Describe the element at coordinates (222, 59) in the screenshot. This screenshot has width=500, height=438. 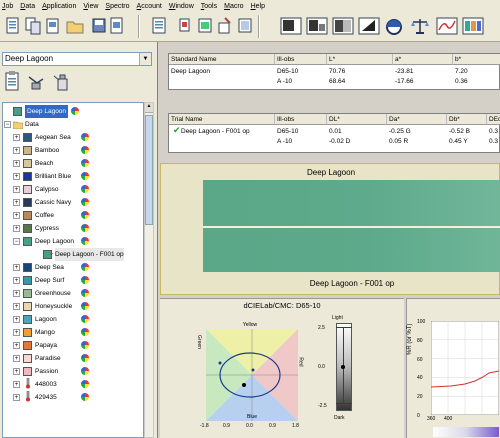
I see `column-header: Standard Name` at that location.